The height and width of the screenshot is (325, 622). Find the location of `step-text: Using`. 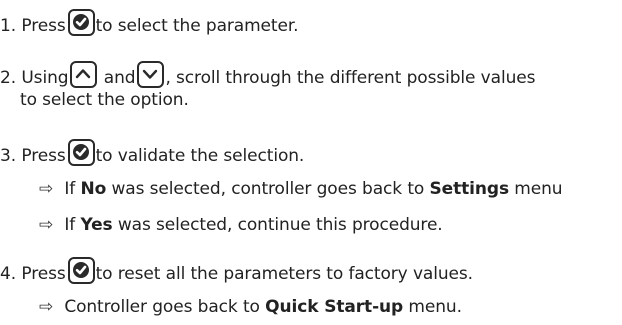

step-text: Using is located at coordinates (45, 78).